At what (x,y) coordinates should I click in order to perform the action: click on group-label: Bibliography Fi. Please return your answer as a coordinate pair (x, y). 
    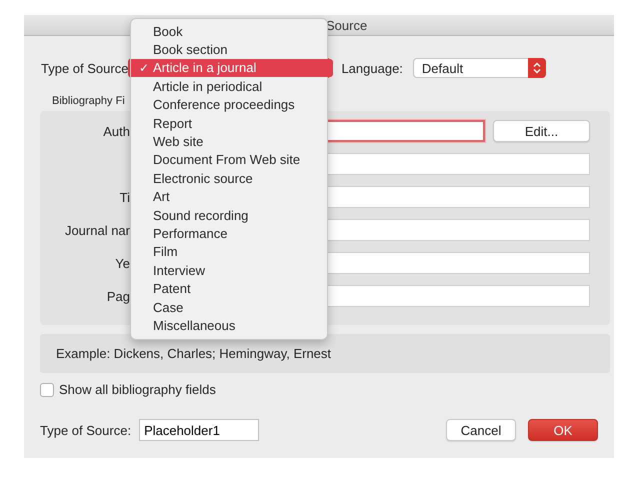
    Looking at the image, I should click on (88, 101).